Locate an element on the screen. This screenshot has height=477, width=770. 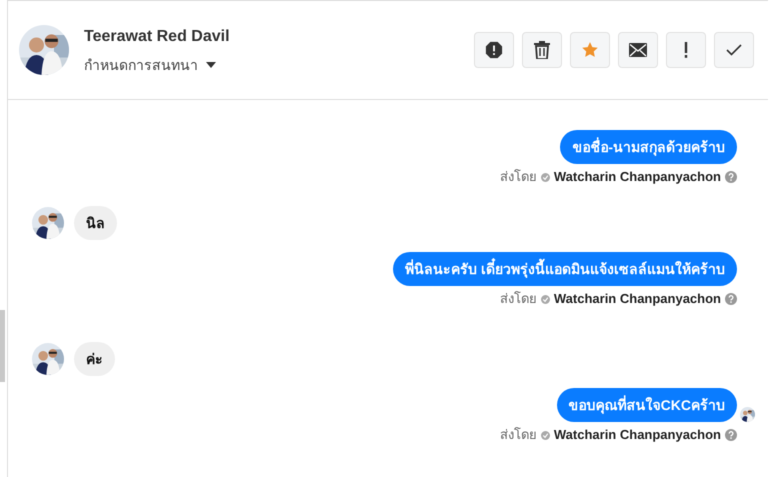
envelope-icon is located at coordinates (638, 50).